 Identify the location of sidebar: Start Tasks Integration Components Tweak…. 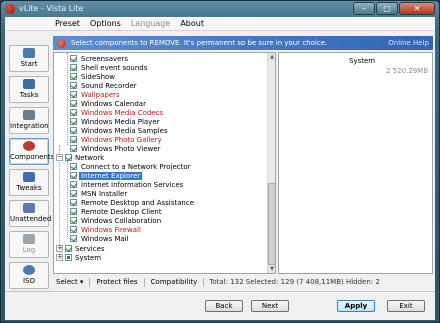
(30, 168).